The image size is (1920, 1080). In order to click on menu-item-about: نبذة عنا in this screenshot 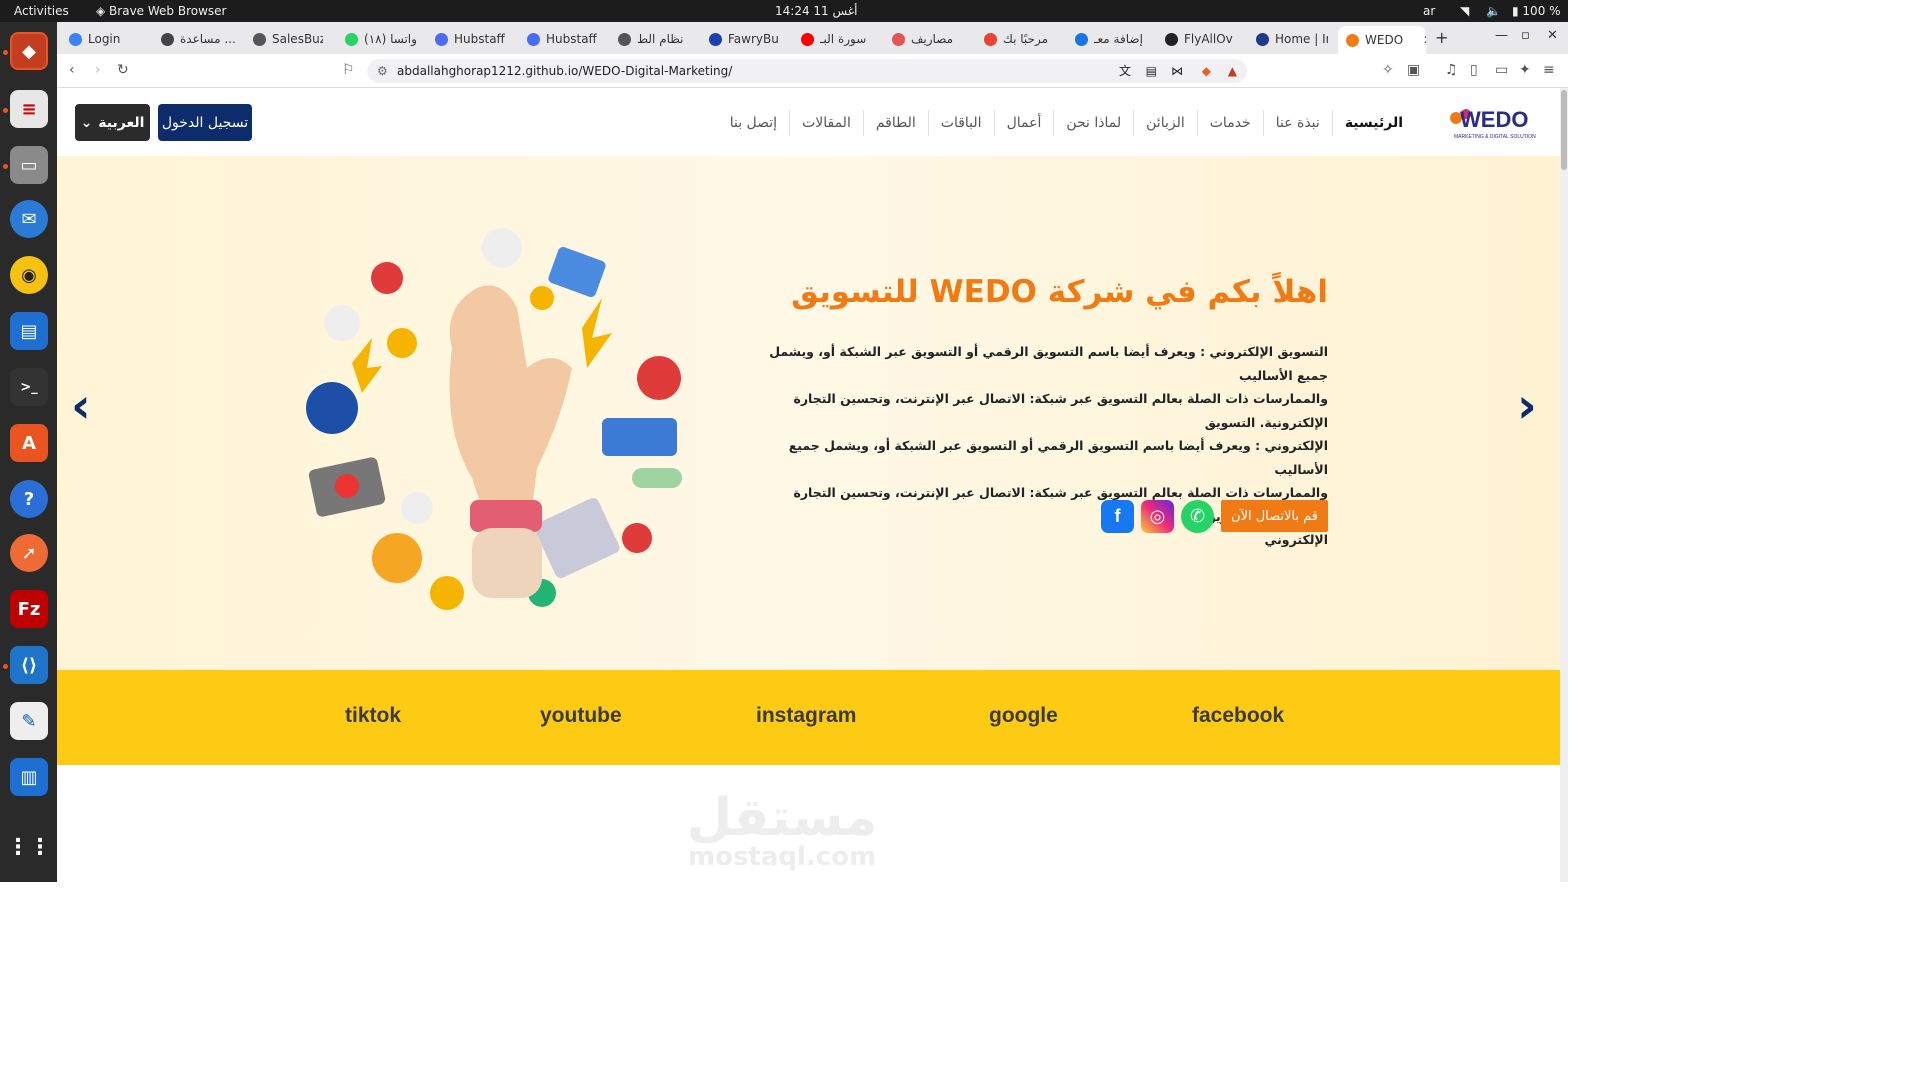, I will do `click(1297, 123)`.